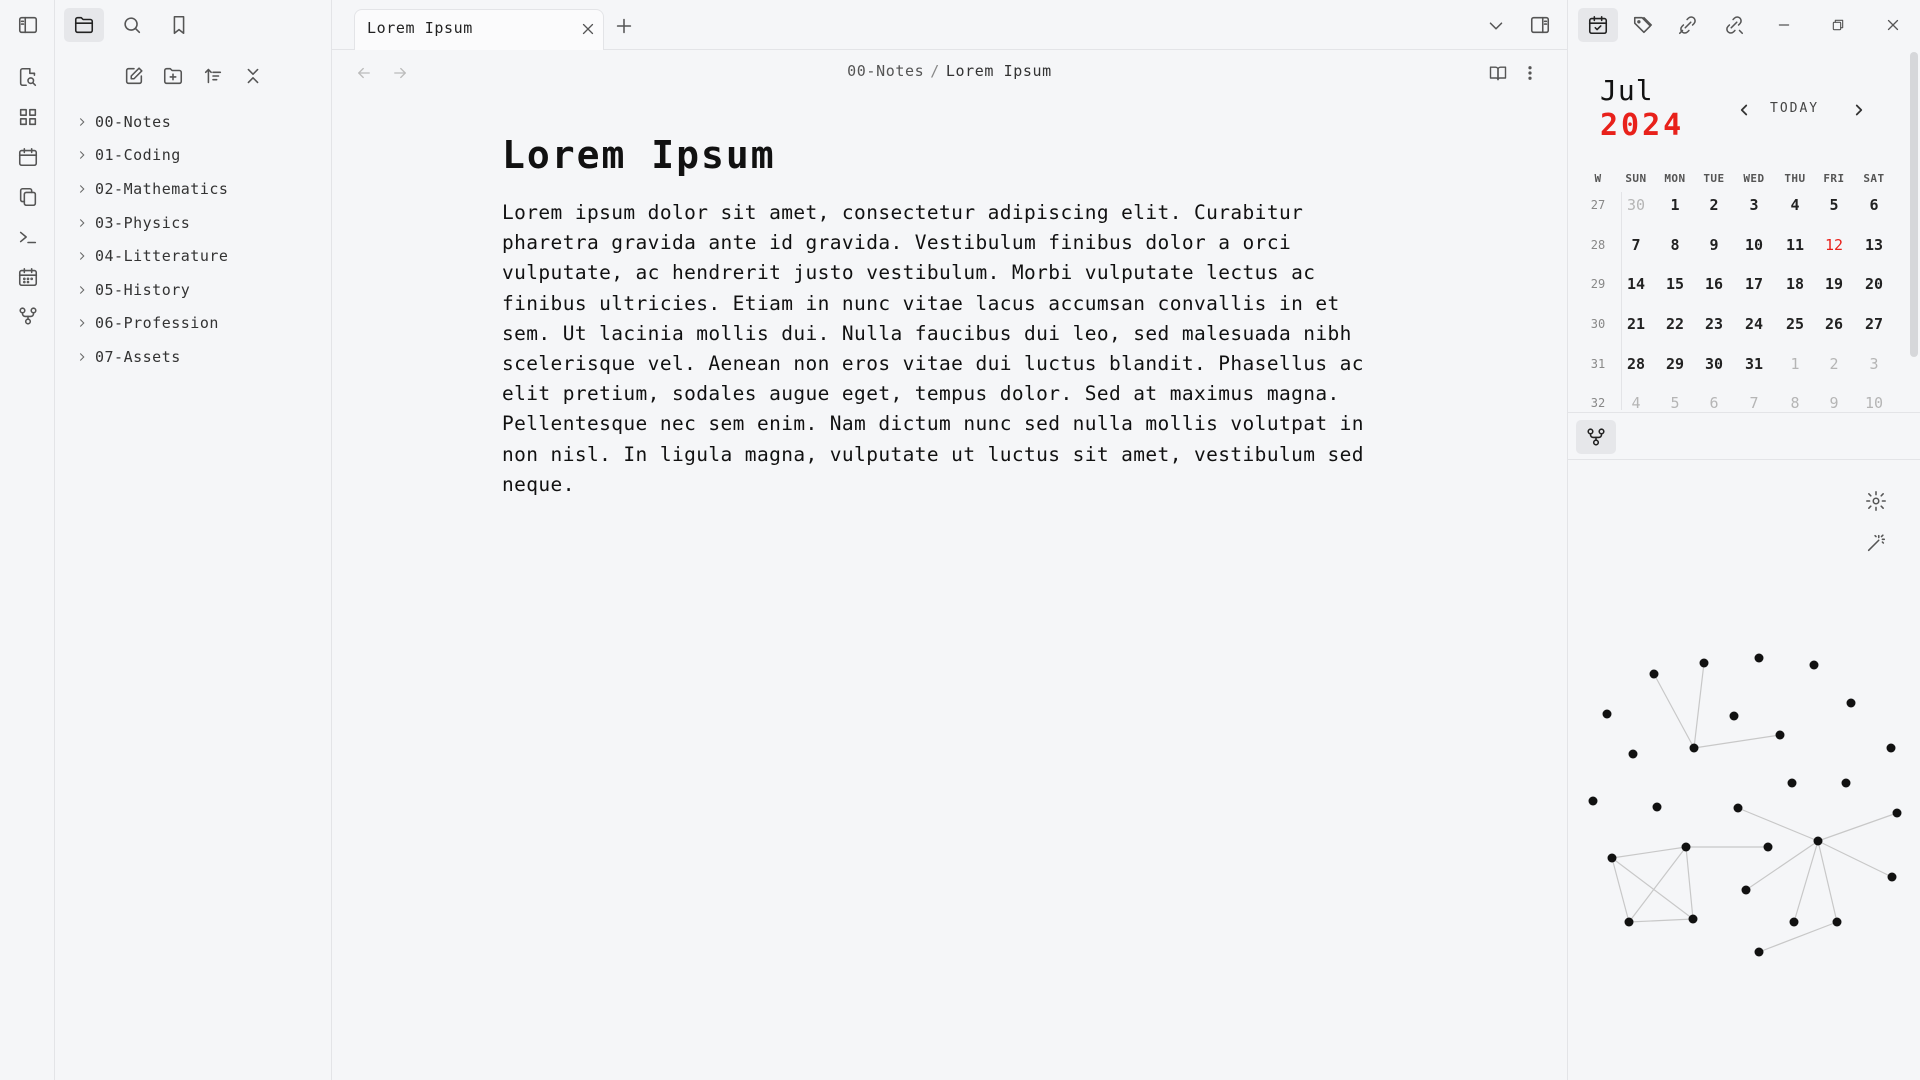 The width and height of the screenshot is (1920, 1080). I want to click on calendar-check-icon, so click(1598, 25).